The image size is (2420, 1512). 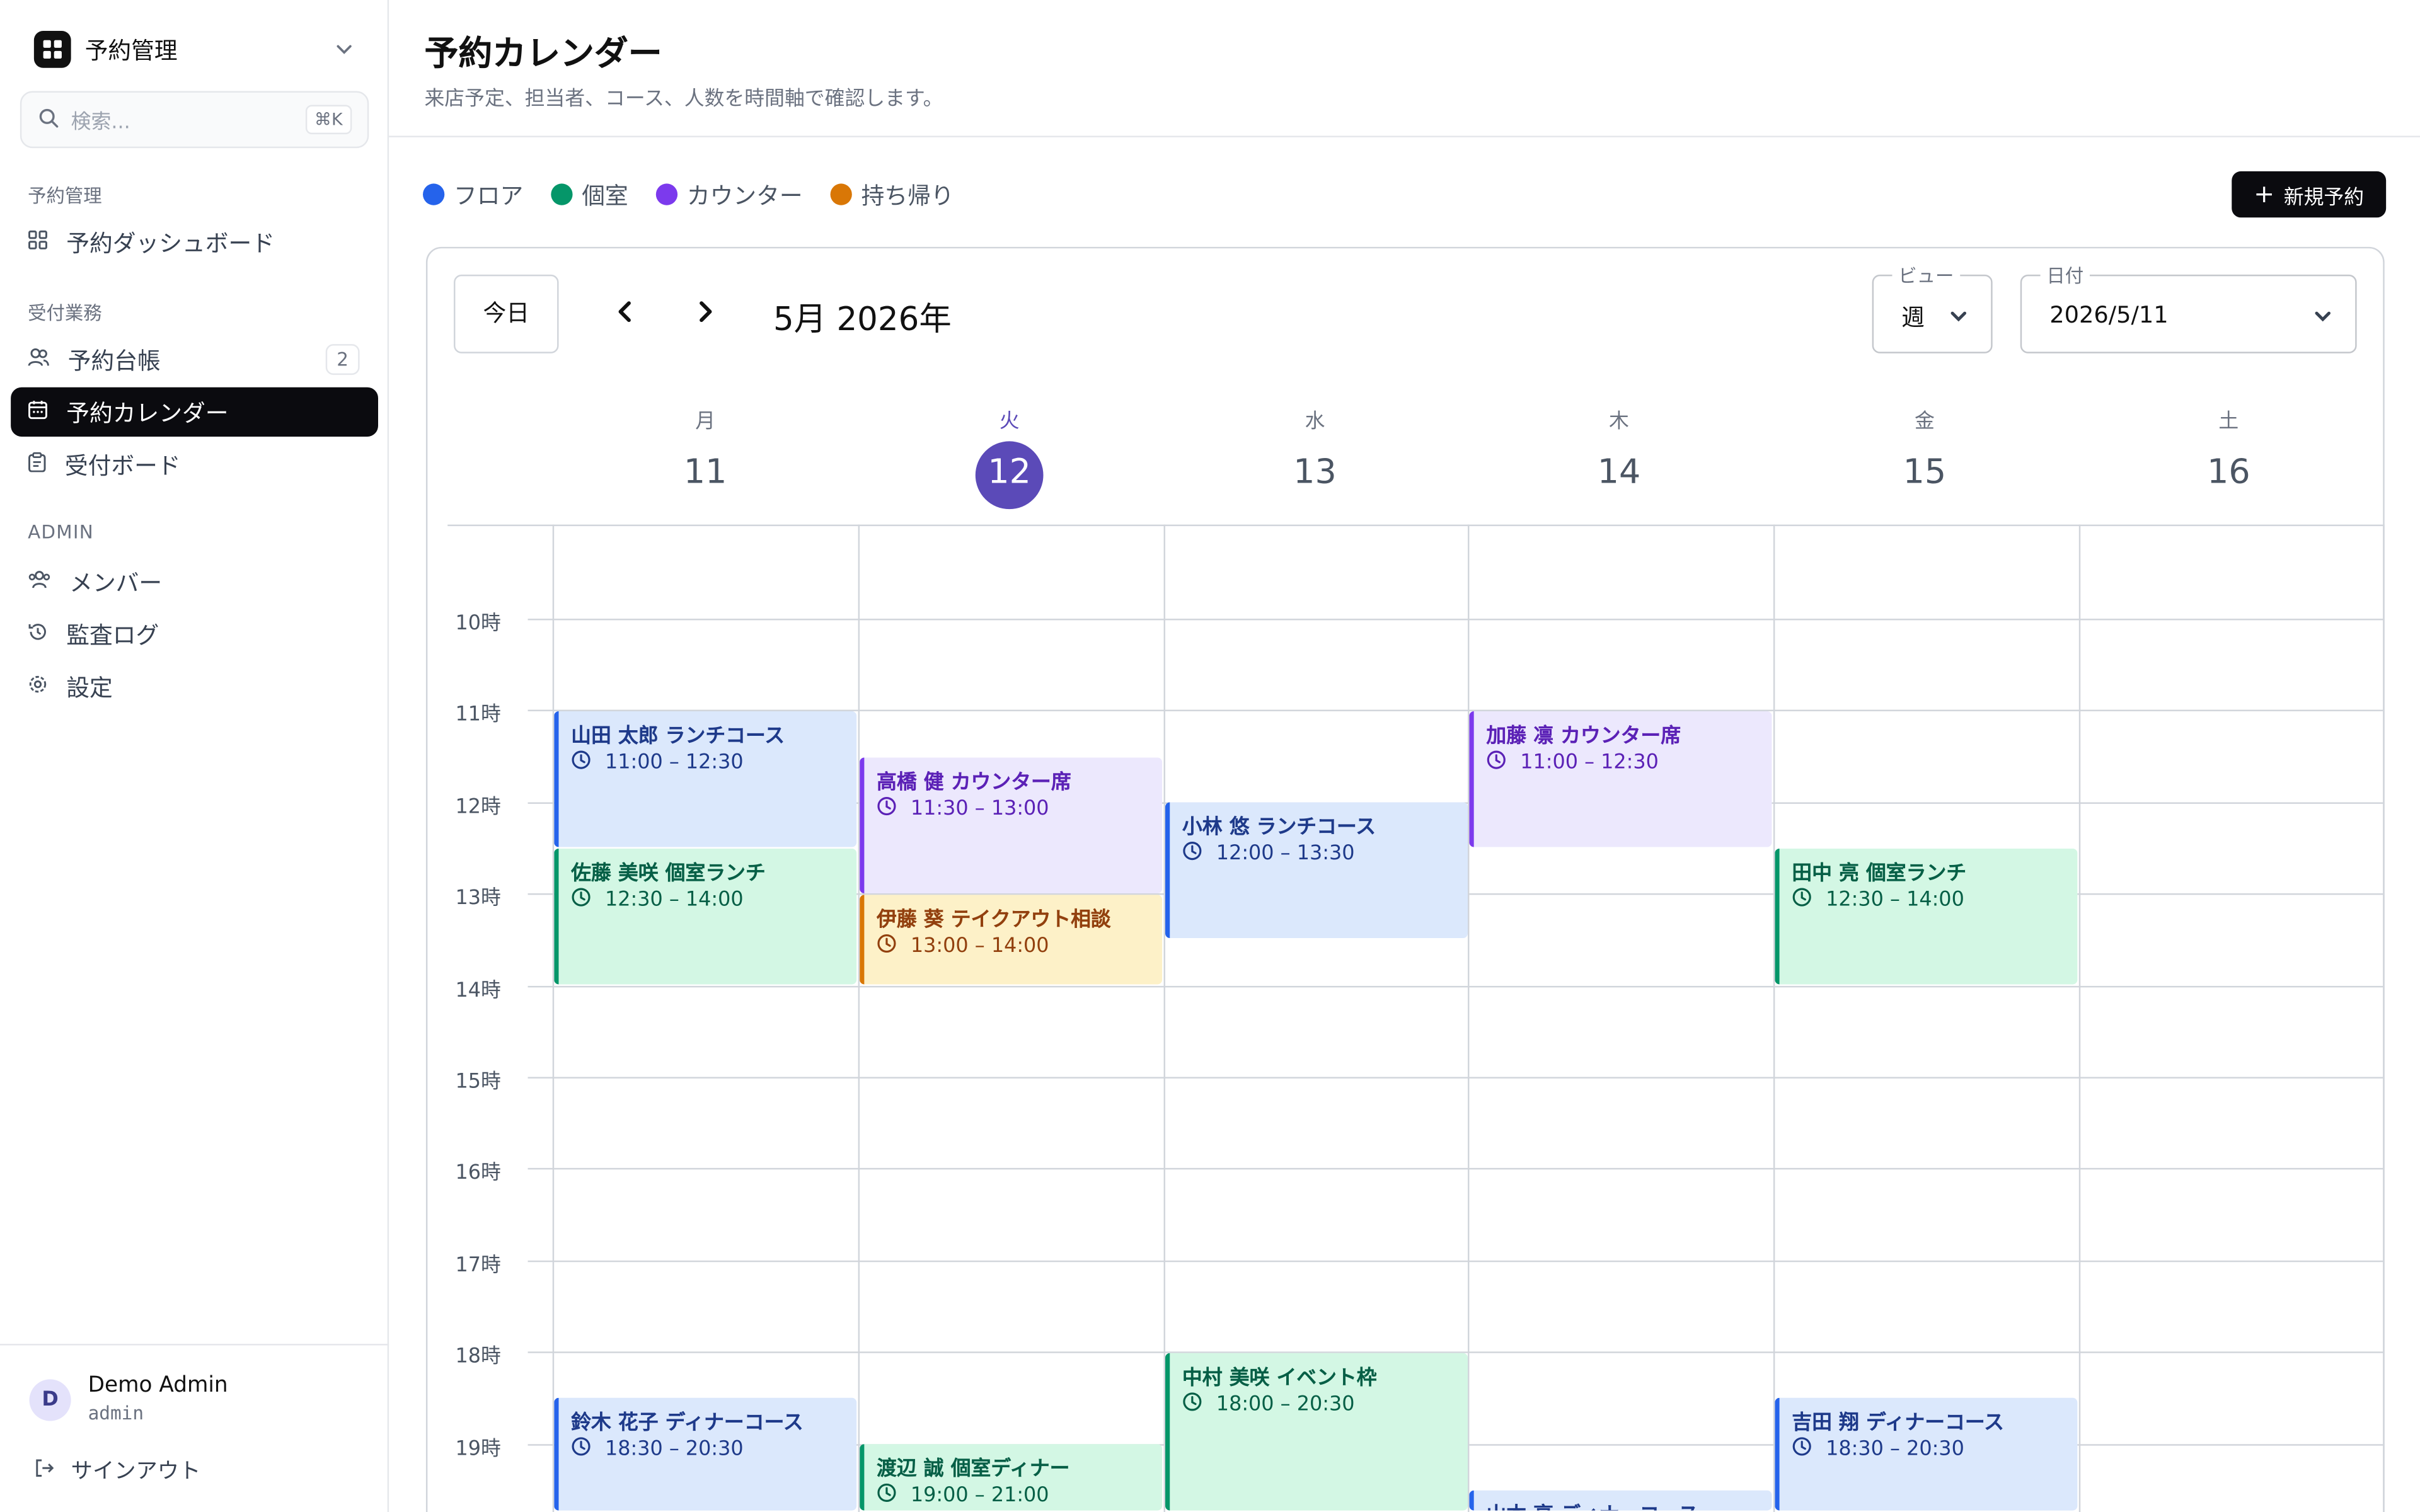 What do you see at coordinates (625, 315) in the screenshot?
I see `prev-week-button` at bounding box center [625, 315].